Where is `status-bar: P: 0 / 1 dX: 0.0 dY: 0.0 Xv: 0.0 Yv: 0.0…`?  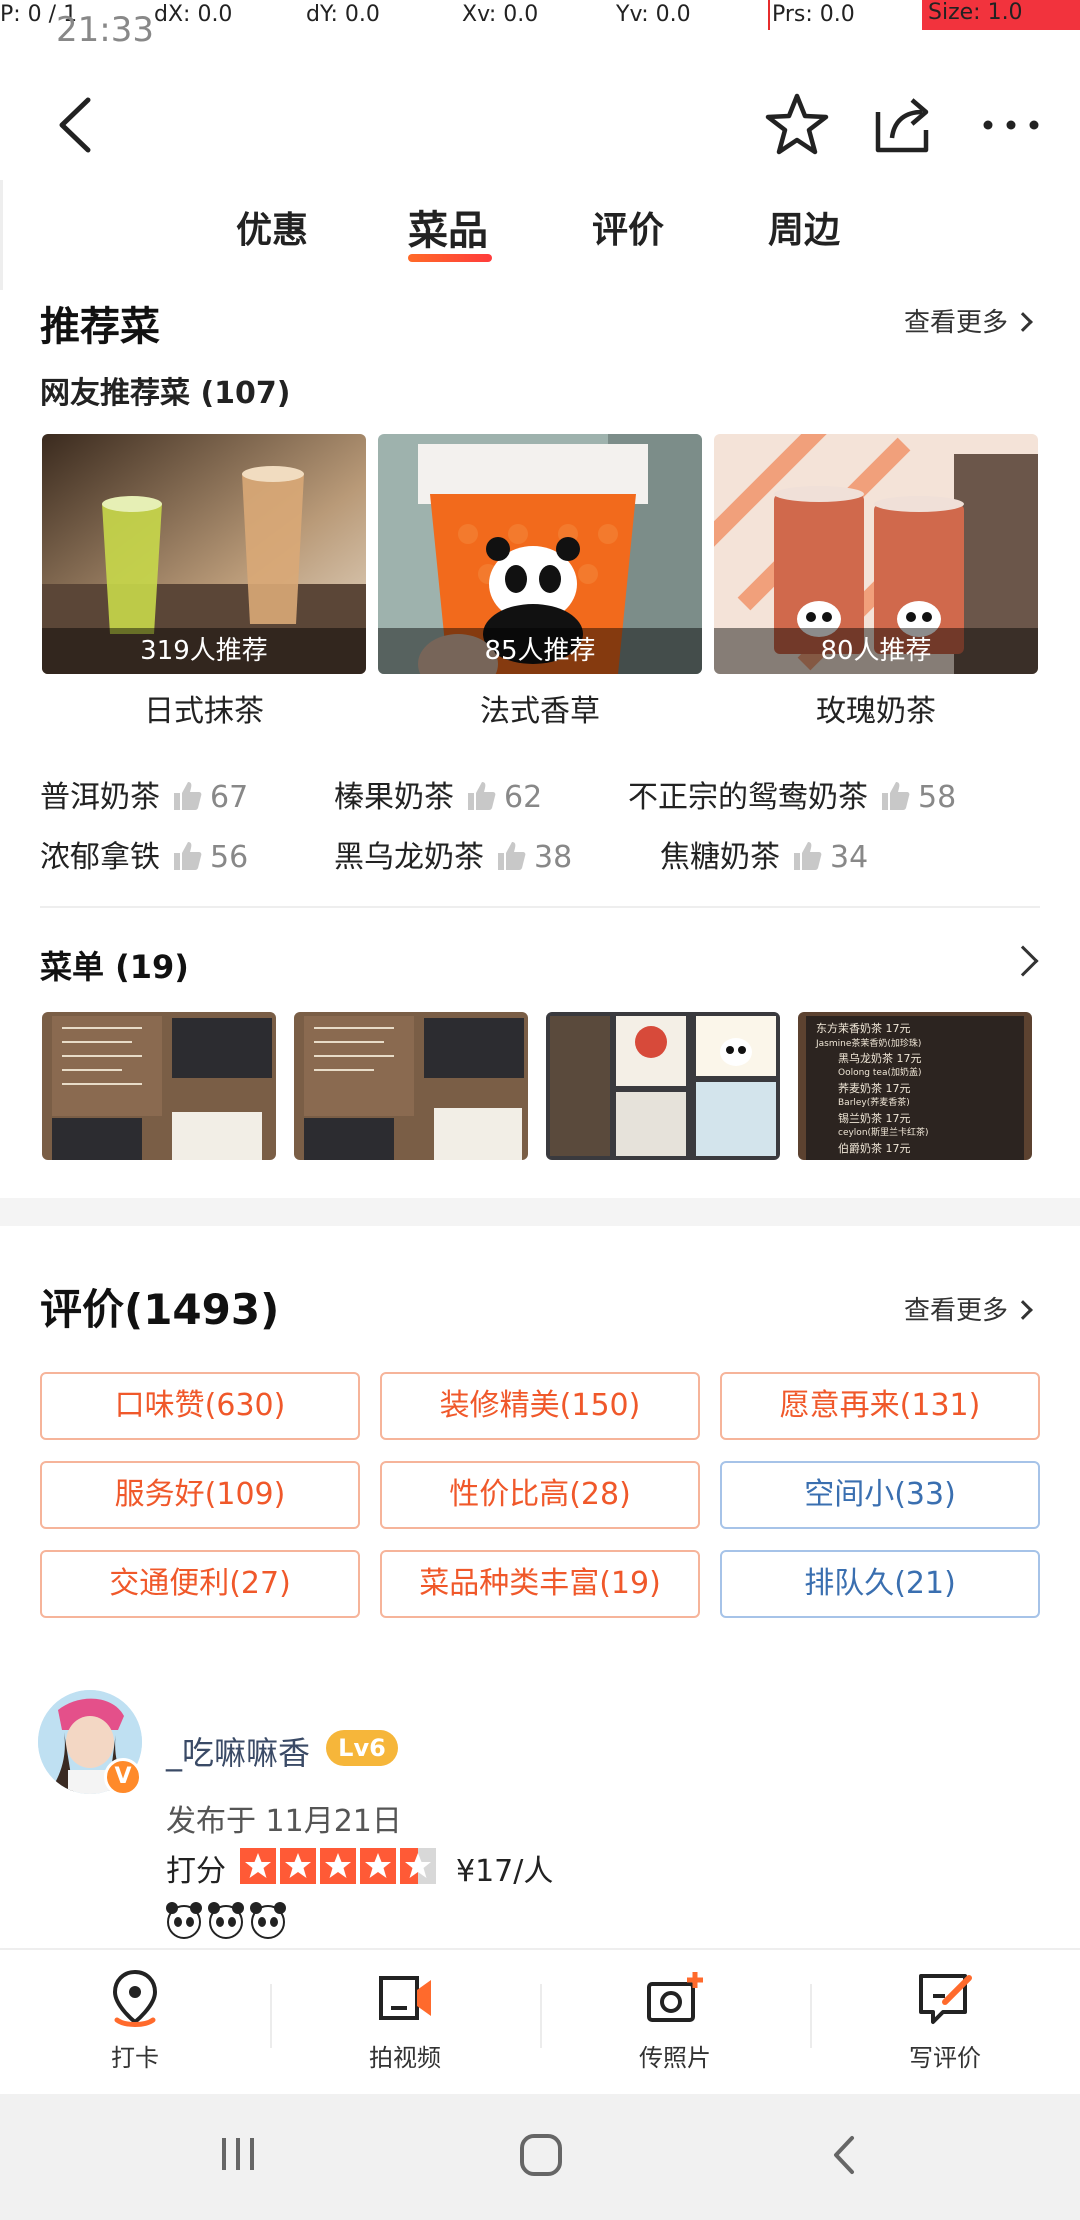
status-bar: P: 0 / 1 dX: 0.0 dY: 0.0 Xv: 0.0 Yv: 0.0… is located at coordinates (540, 25).